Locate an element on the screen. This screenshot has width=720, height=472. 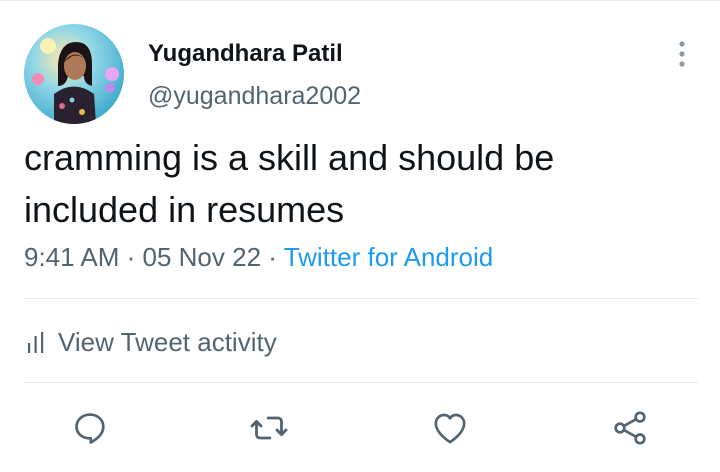
share-icon is located at coordinates (630, 428).